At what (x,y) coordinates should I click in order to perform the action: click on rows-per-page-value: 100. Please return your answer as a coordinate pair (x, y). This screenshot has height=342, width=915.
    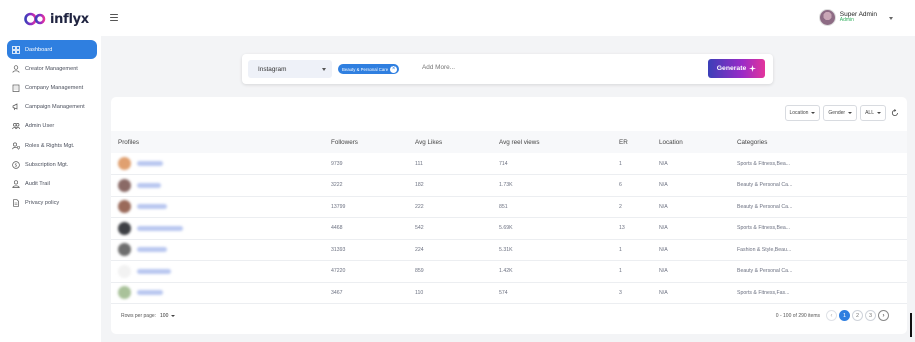
    Looking at the image, I should click on (164, 316).